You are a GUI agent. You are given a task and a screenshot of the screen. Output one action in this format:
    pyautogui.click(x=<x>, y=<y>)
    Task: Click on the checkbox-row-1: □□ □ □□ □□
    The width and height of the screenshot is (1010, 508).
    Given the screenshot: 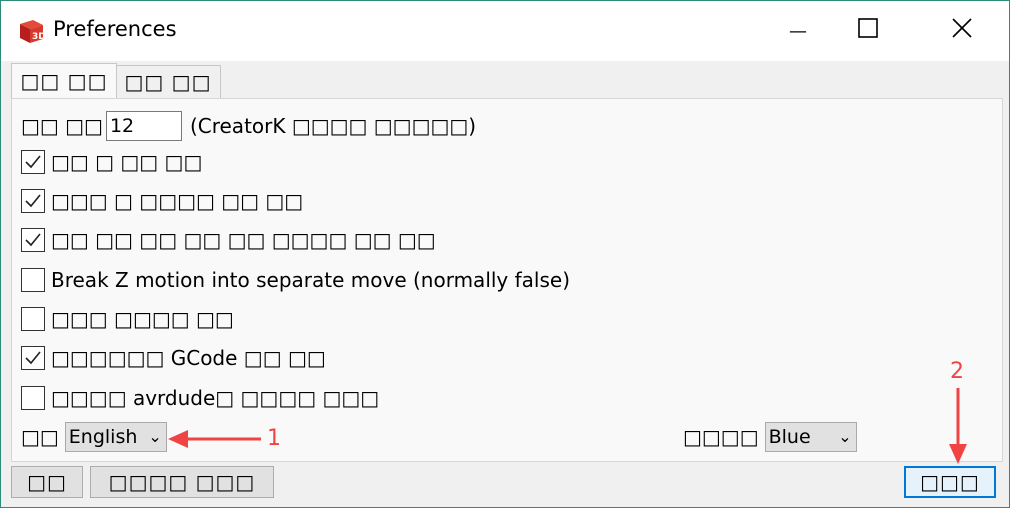 What is the action you would take?
    pyautogui.click(x=111, y=162)
    